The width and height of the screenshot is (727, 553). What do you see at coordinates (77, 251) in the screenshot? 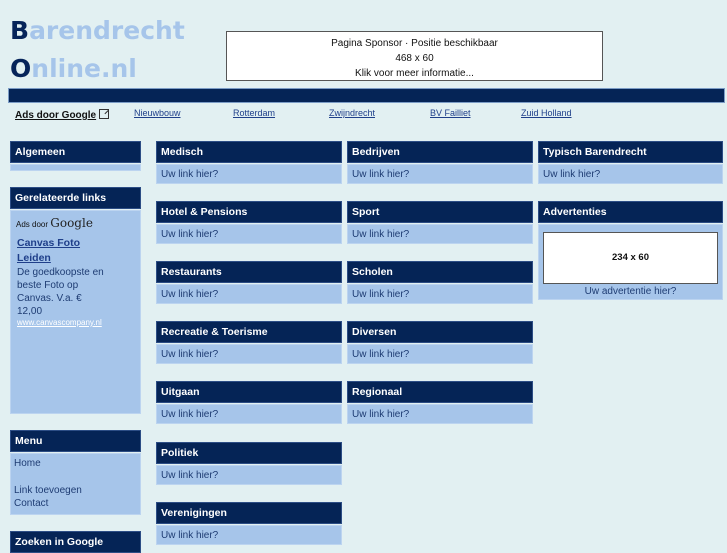
I see `ad-title-link: Canvas Foto Leiden` at bounding box center [77, 251].